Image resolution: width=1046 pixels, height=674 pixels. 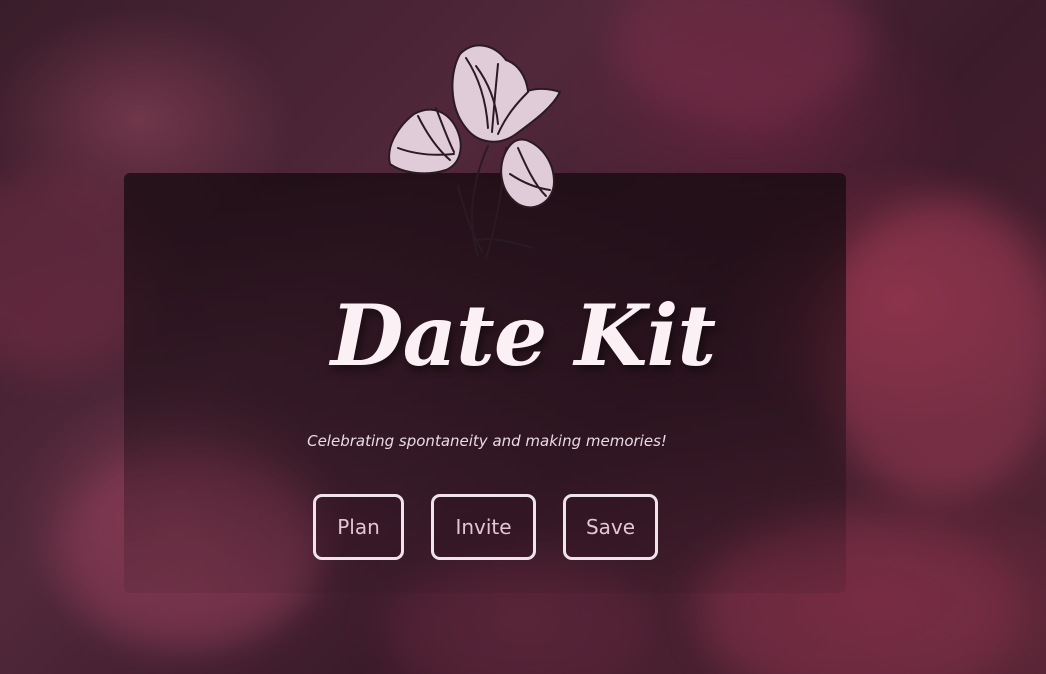 What do you see at coordinates (474, 151) in the screenshot?
I see `flower-icon` at bounding box center [474, 151].